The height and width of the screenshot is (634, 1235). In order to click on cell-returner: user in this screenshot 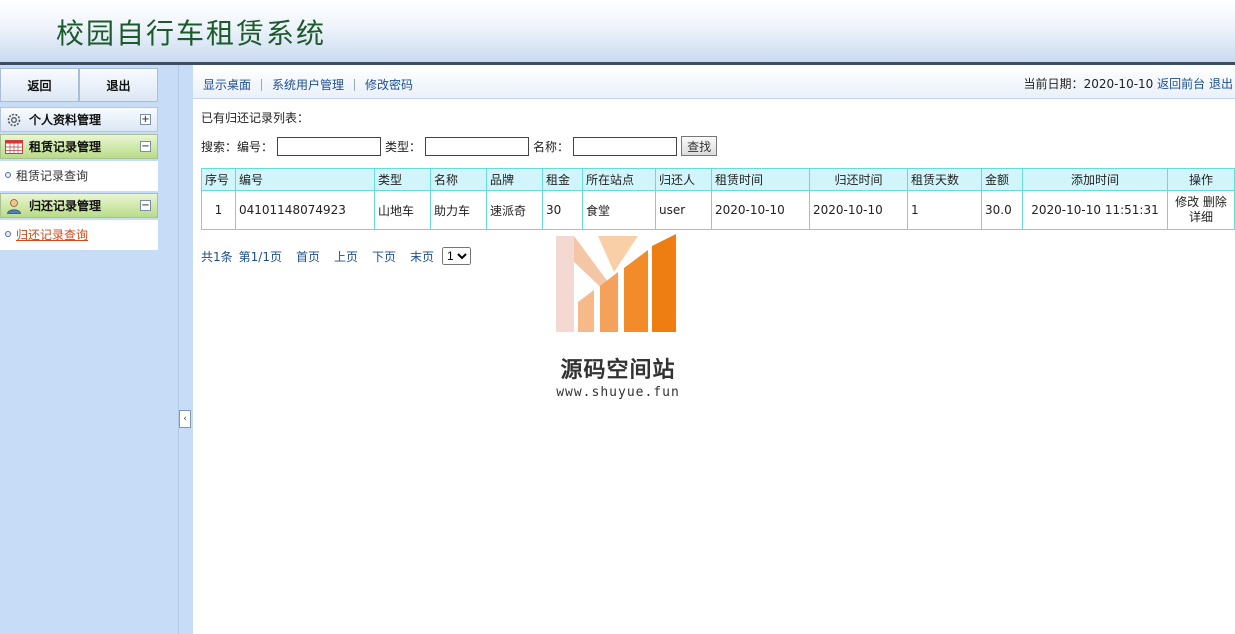, I will do `click(683, 210)`.